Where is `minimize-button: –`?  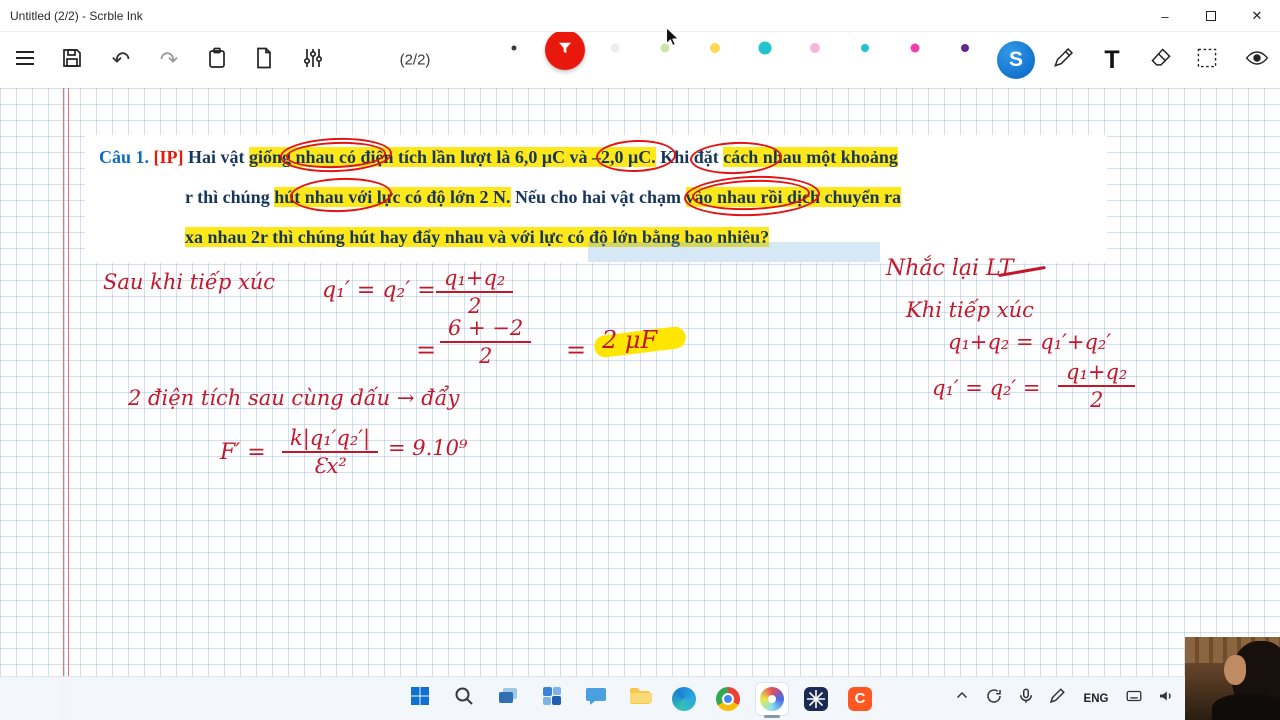
minimize-button: – is located at coordinates (1165, 16).